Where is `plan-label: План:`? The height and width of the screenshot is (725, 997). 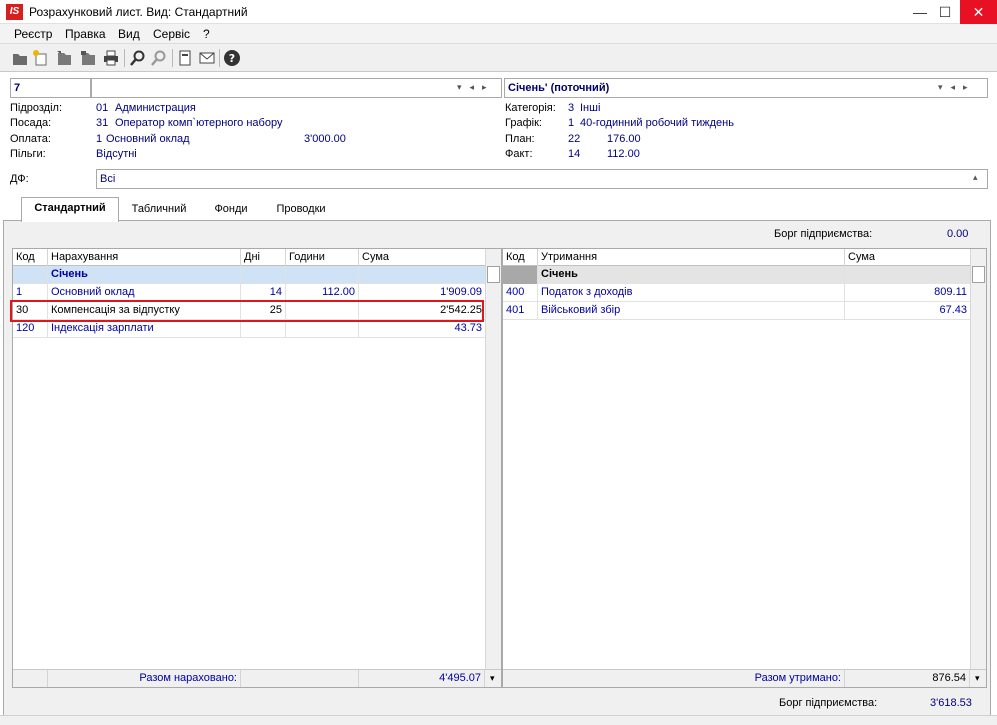
plan-label: План: is located at coordinates (520, 139).